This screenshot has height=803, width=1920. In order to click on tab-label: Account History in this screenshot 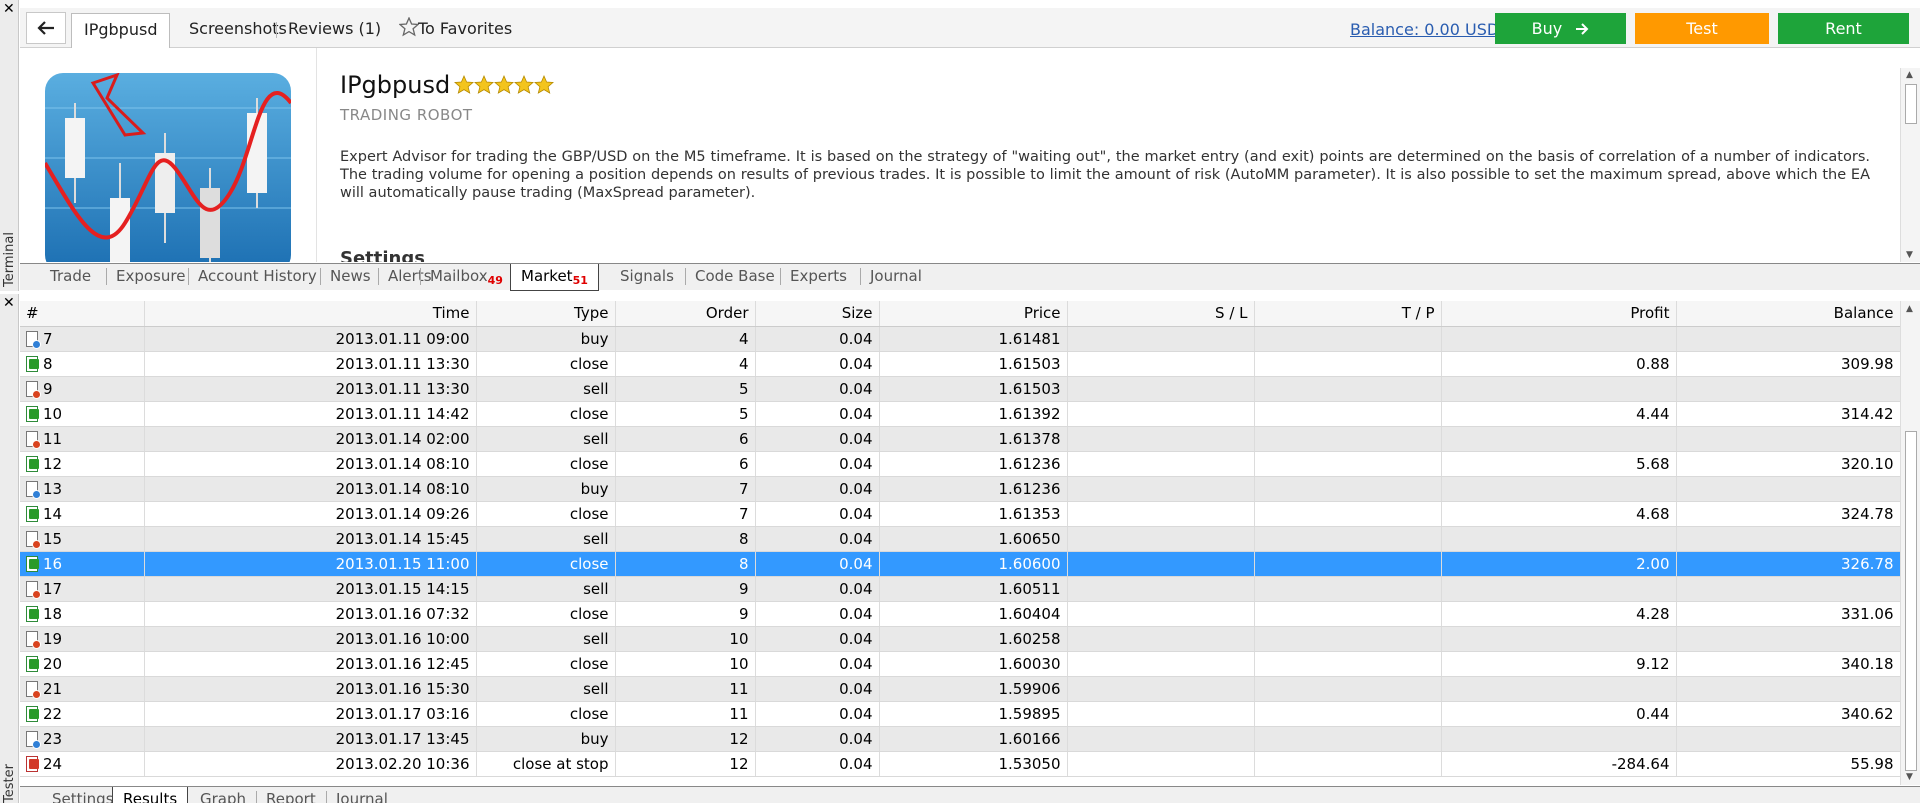, I will do `click(257, 276)`.